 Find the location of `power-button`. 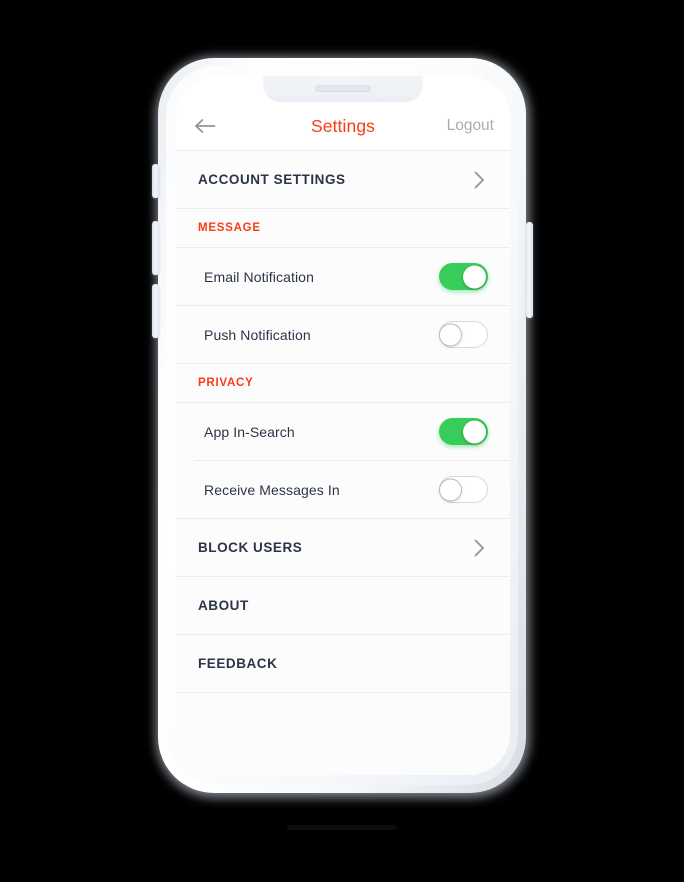

power-button is located at coordinates (529, 270).